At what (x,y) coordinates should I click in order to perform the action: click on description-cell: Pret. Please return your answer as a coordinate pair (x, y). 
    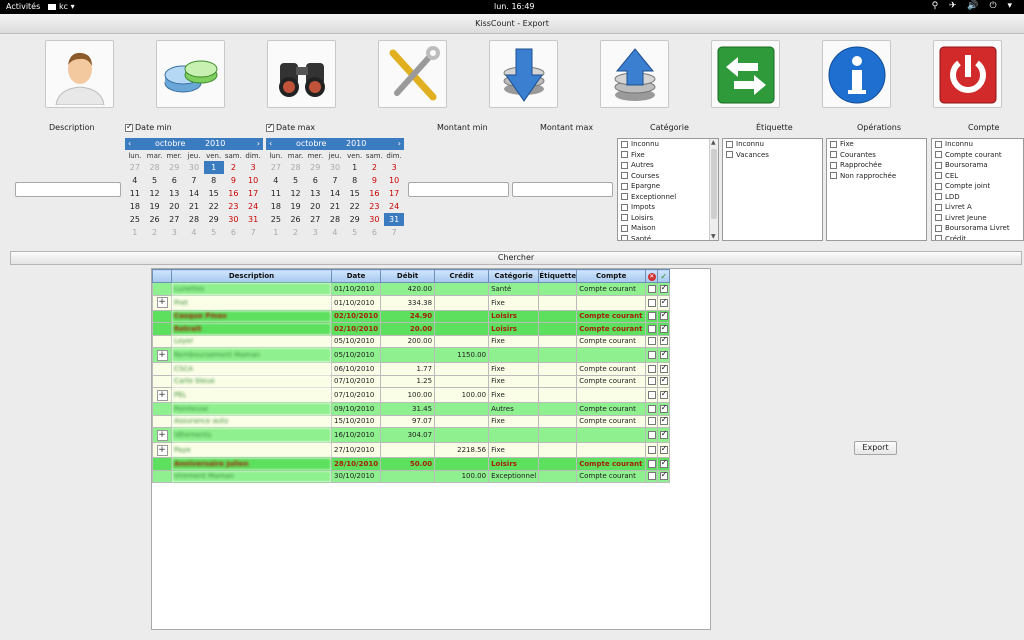
    Looking at the image, I should click on (251, 302).